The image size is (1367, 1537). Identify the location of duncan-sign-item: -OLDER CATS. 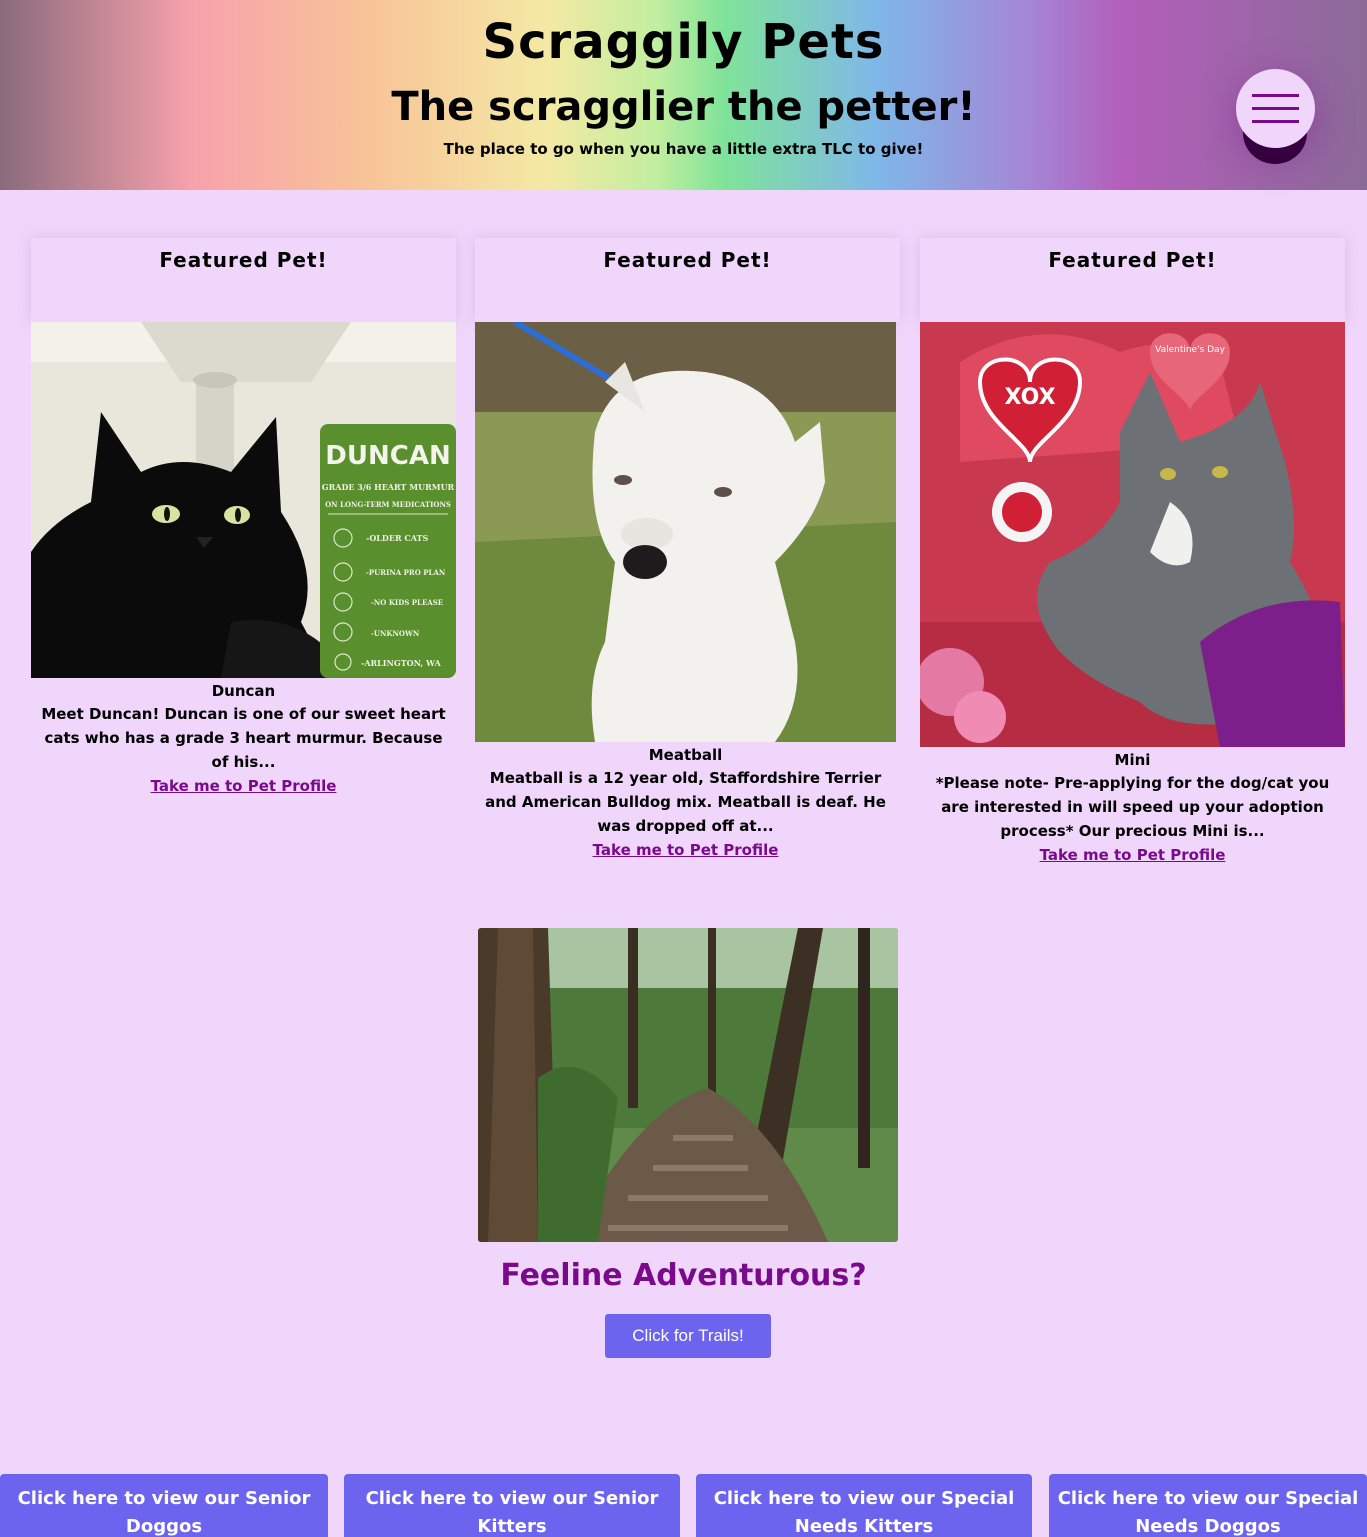
(397, 538).